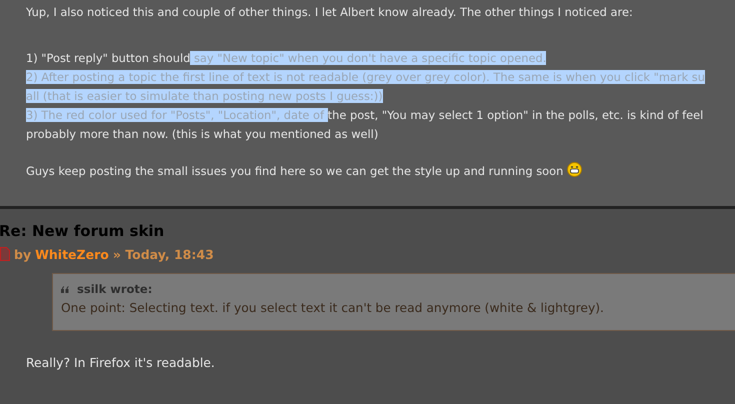 This screenshot has height=404, width=735. I want to click on post-icon, so click(5, 254).